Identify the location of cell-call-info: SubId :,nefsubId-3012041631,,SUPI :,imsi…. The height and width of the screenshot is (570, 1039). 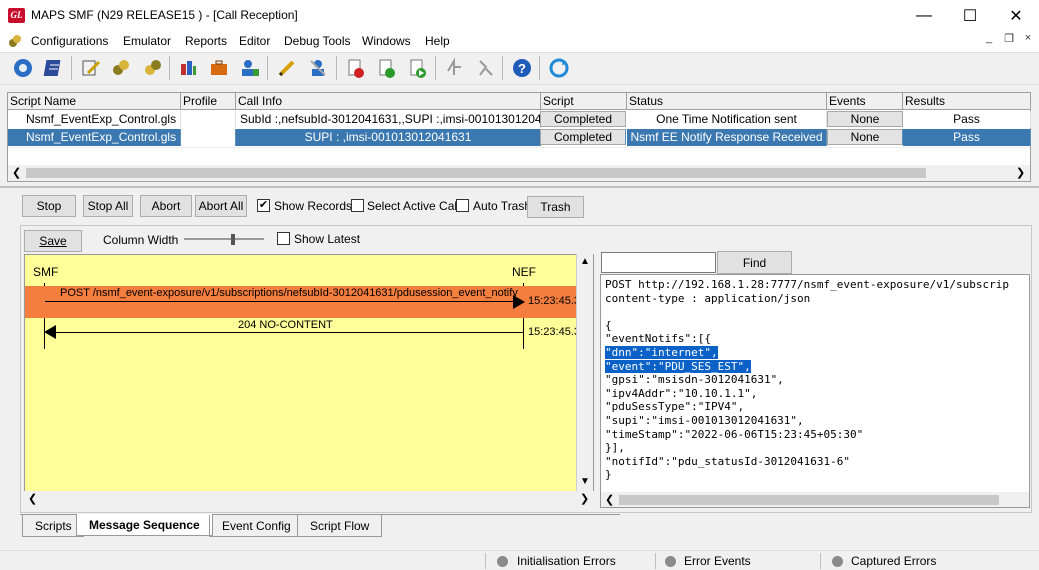
(388, 119).